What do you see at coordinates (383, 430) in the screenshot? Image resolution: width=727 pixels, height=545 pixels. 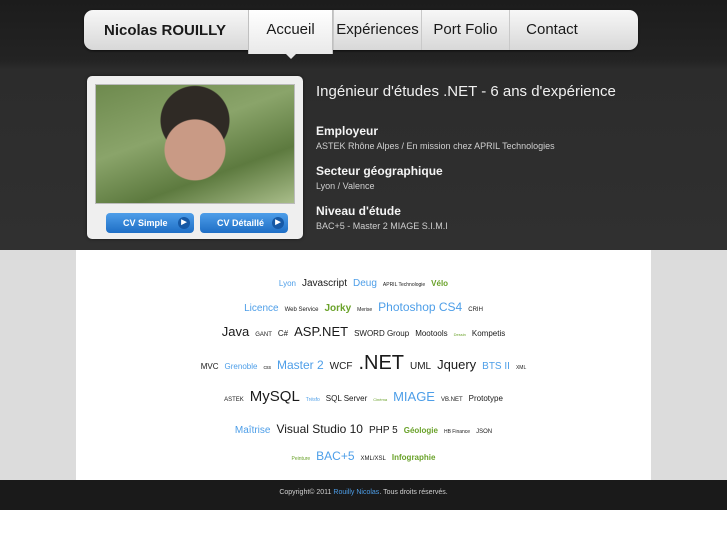 I see `tag-link: PHP 5` at bounding box center [383, 430].